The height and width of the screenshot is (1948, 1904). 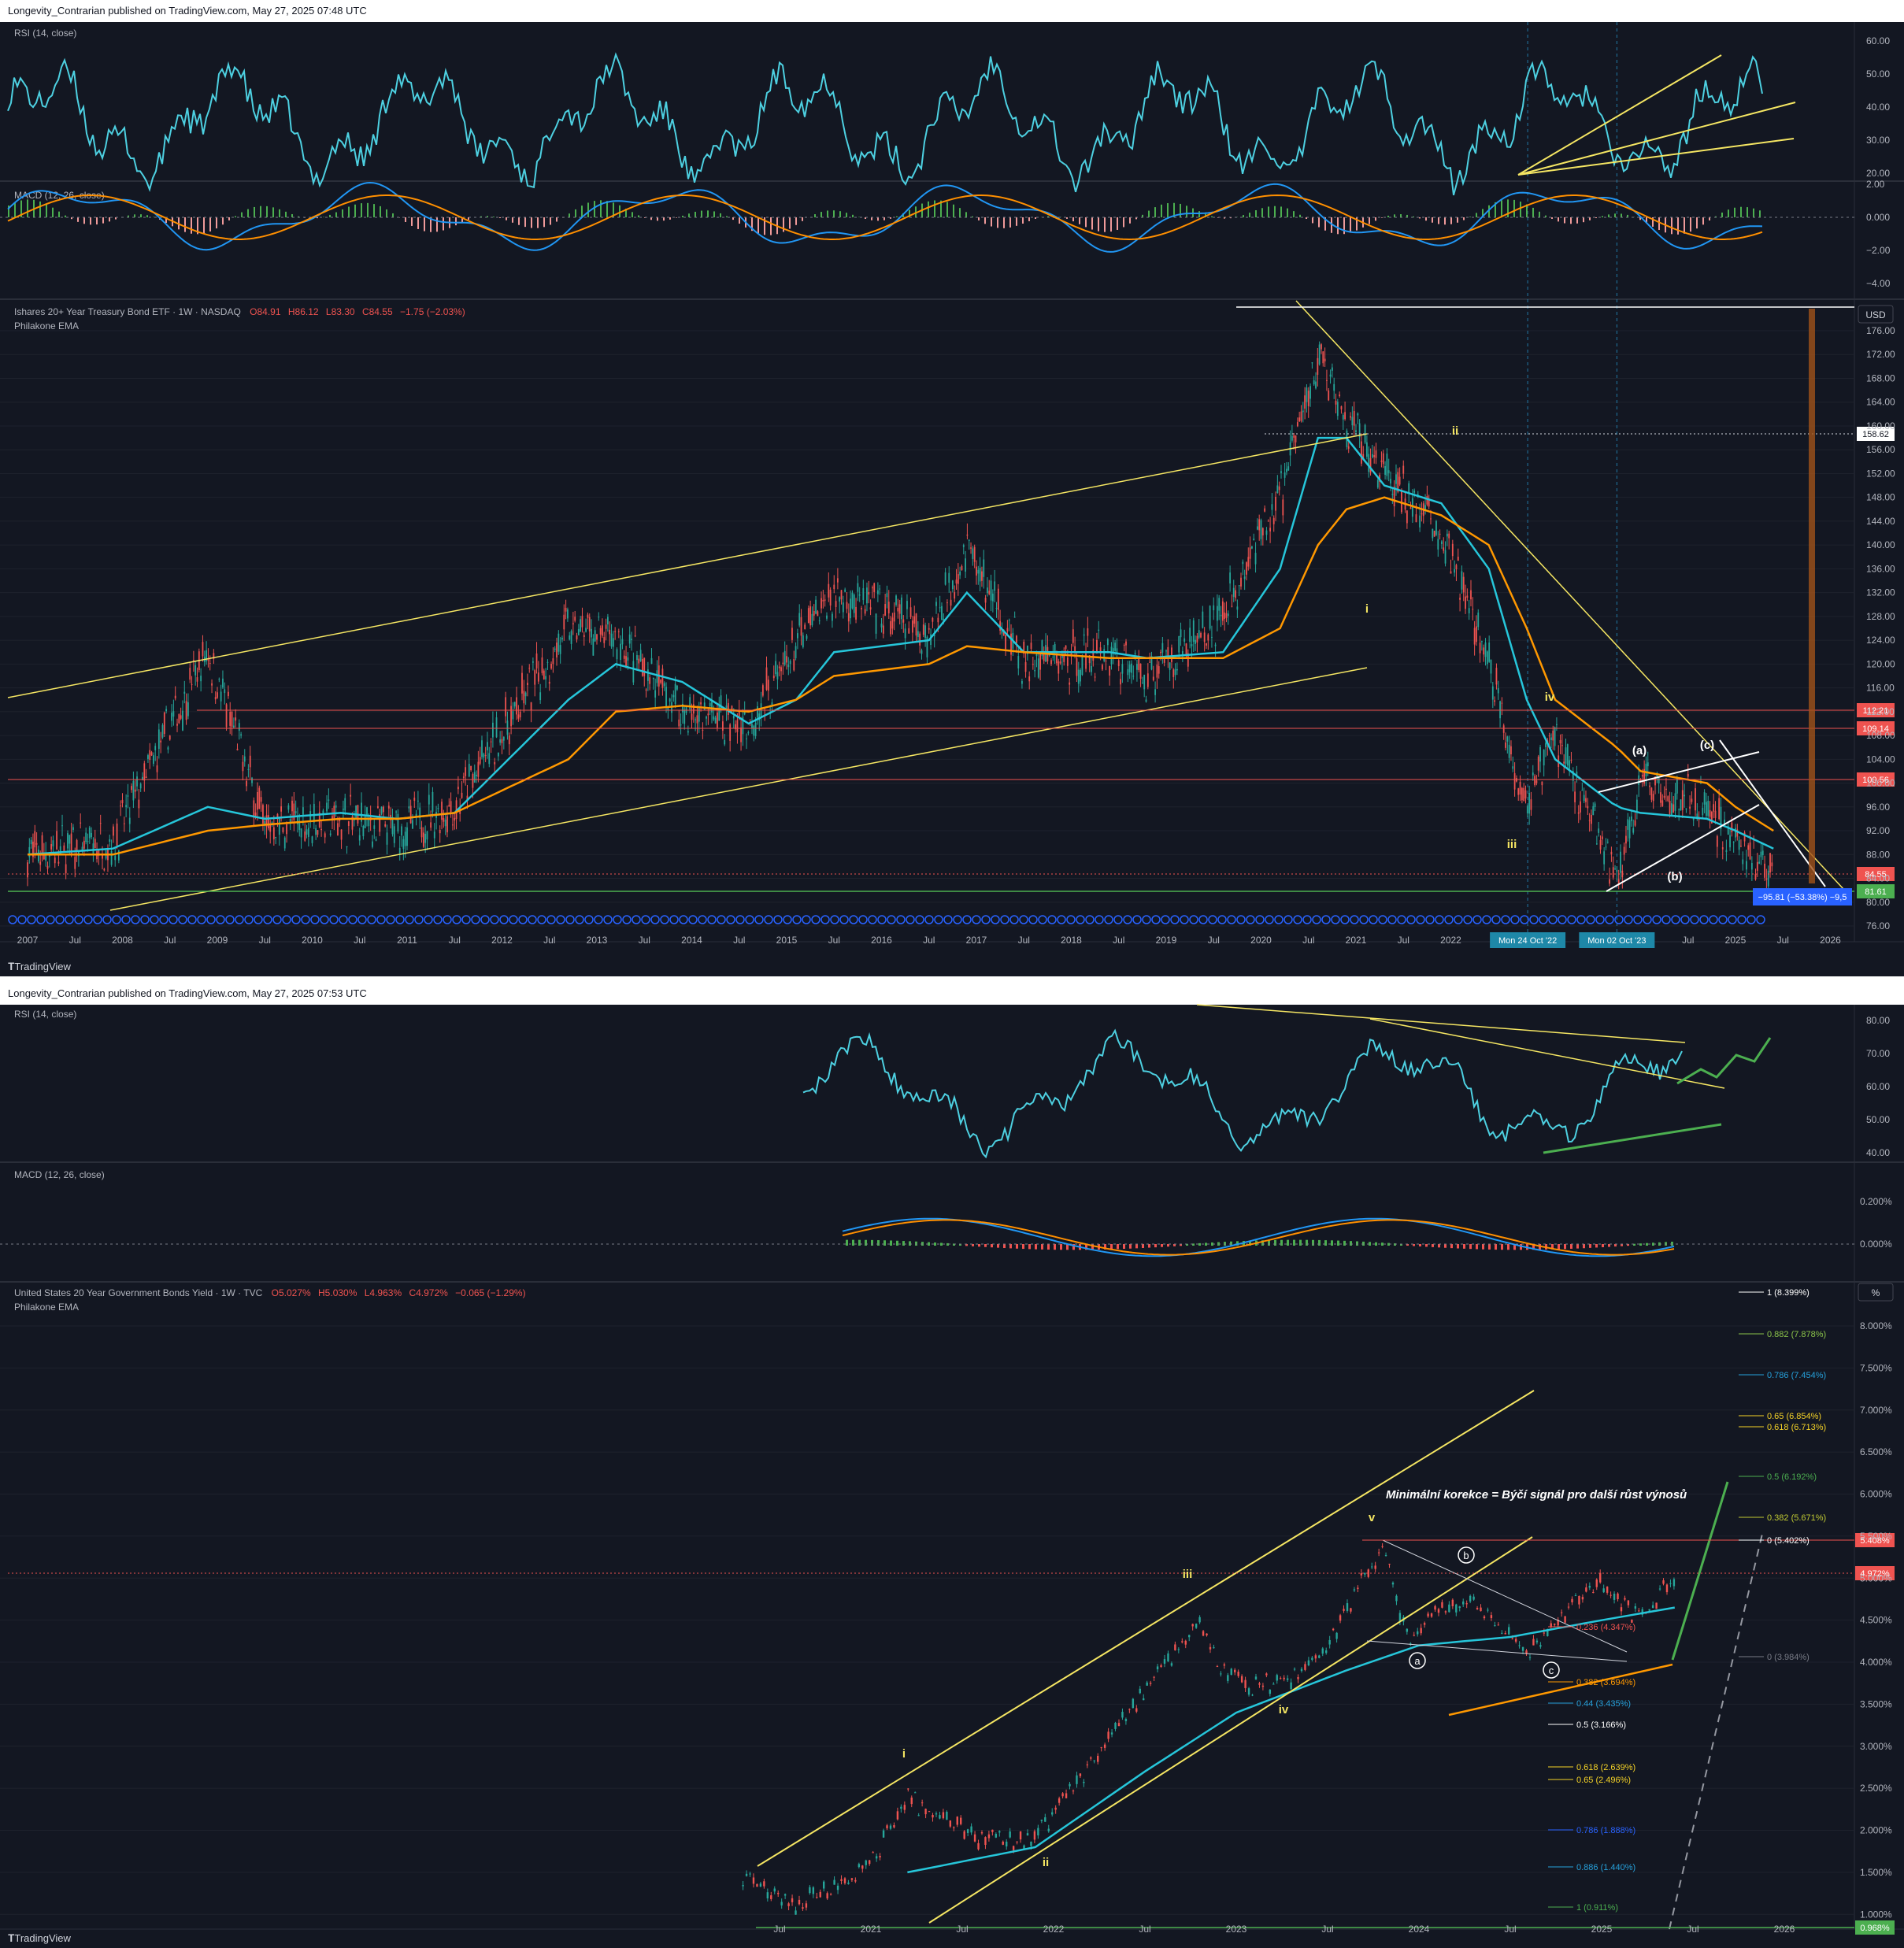 What do you see at coordinates (1367, 609) in the screenshot?
I see `wave-label: i` at bounding box center [1367, 609].